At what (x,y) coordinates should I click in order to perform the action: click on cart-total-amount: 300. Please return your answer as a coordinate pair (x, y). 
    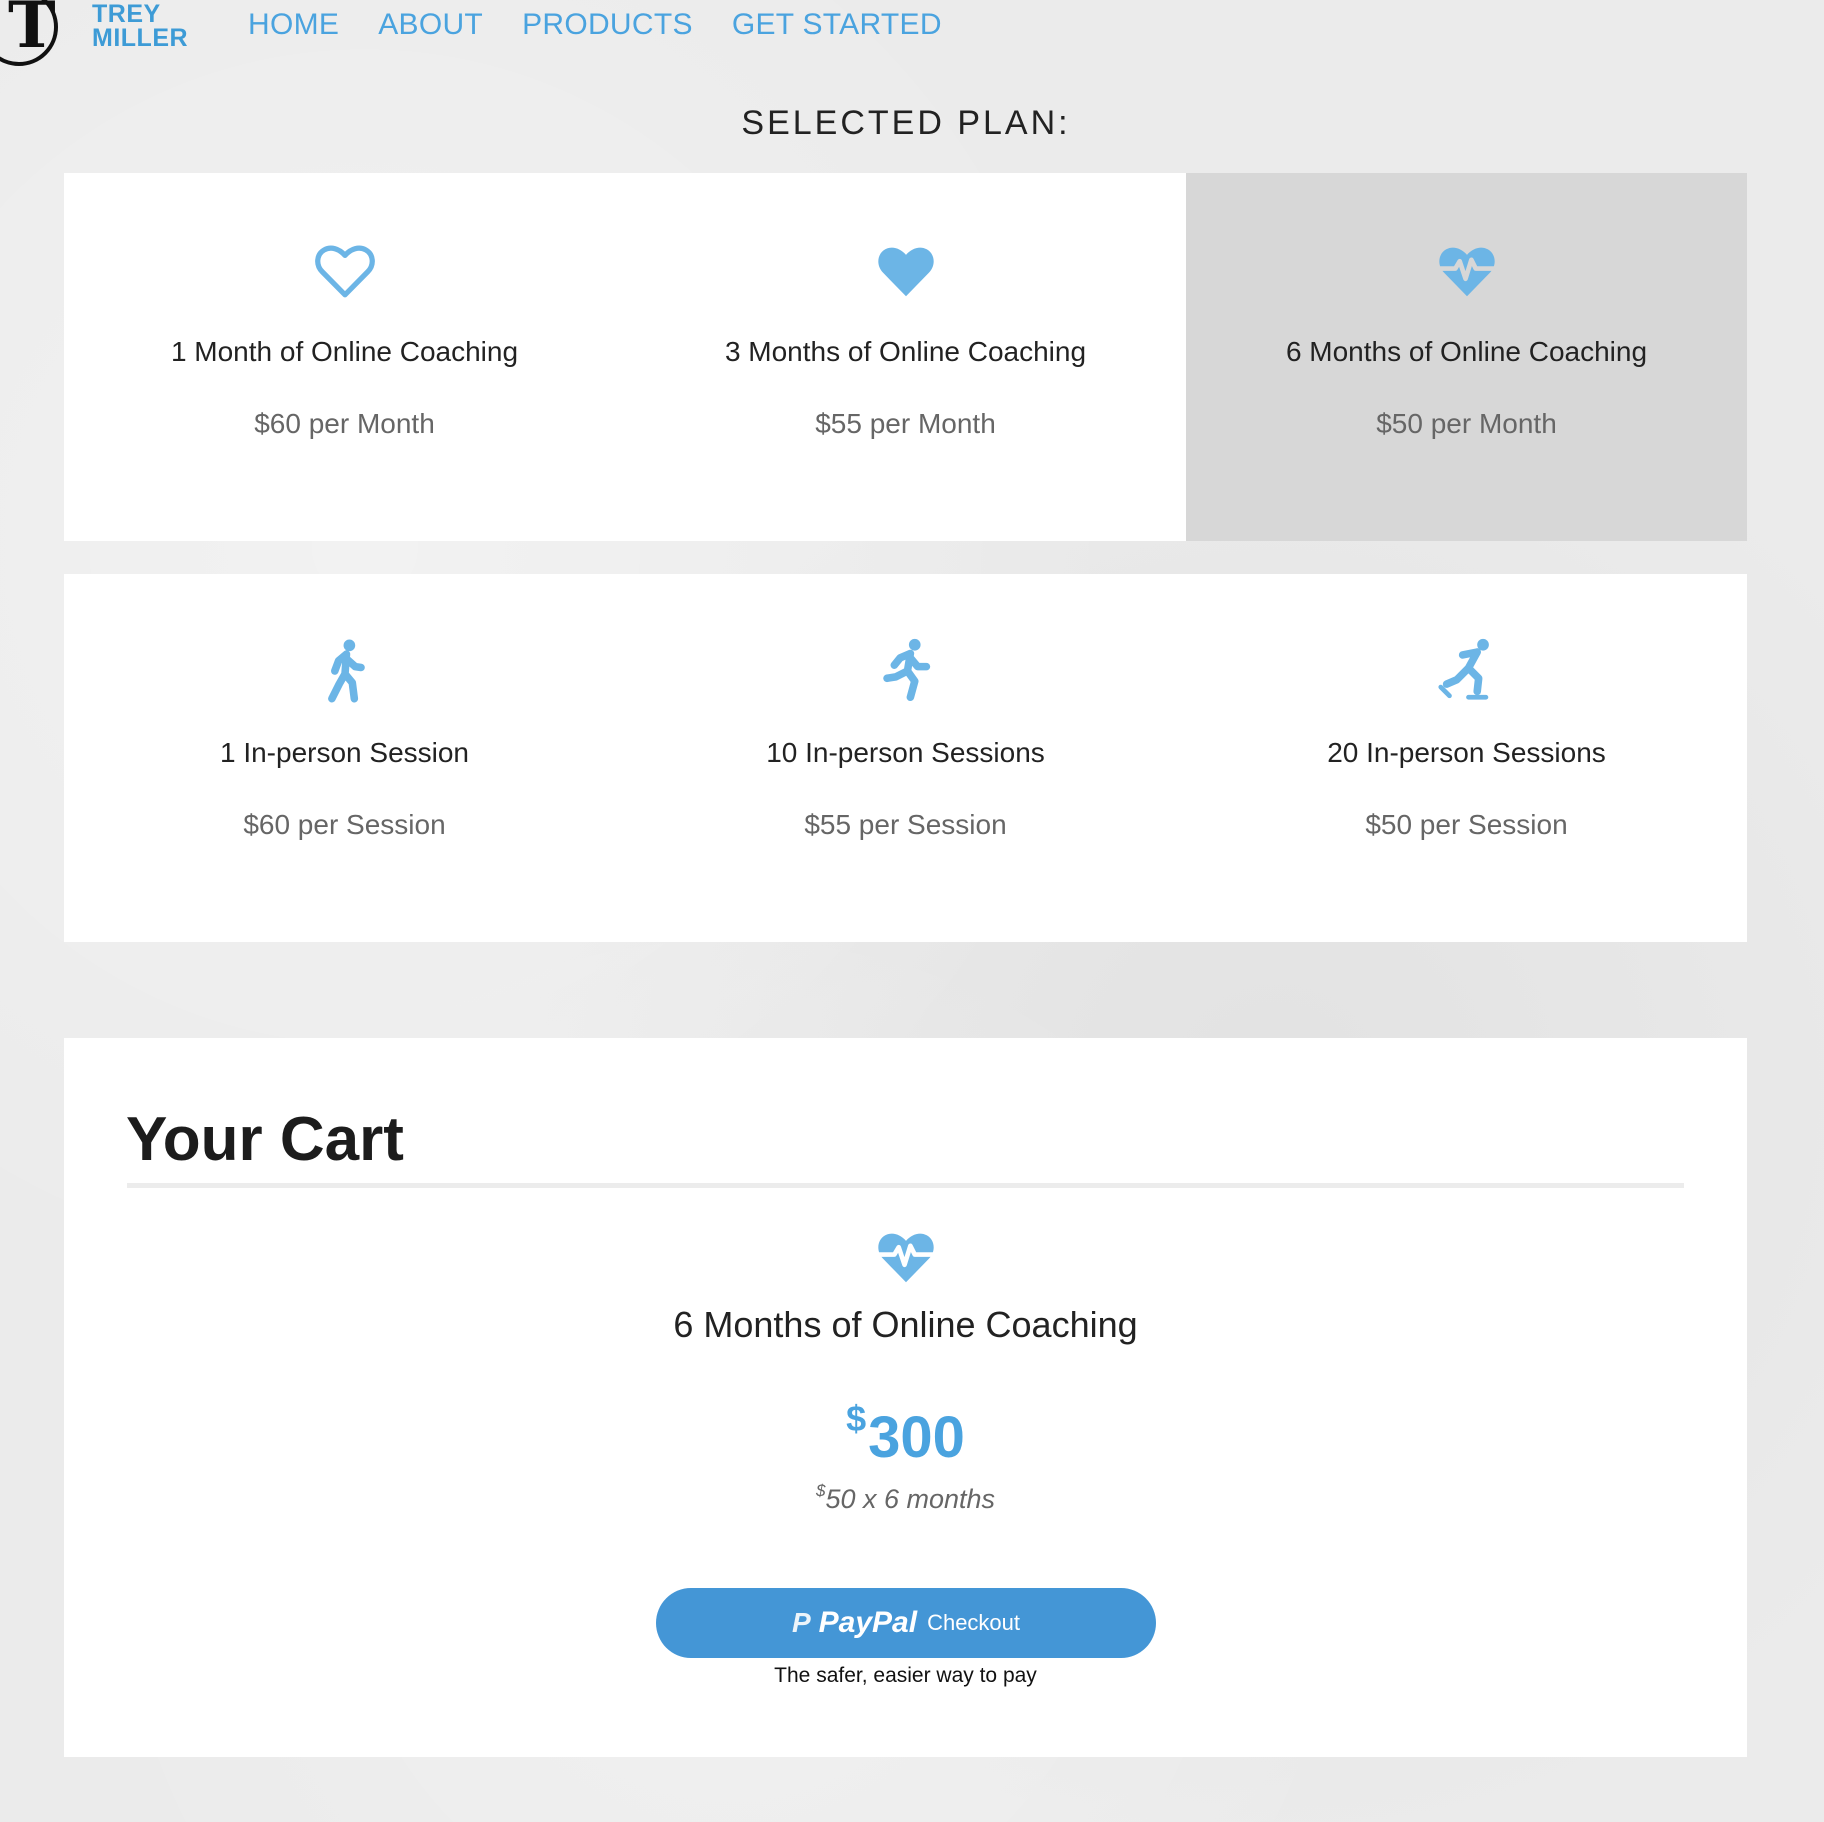
    Looking at the image, I should click on (916, 1437).